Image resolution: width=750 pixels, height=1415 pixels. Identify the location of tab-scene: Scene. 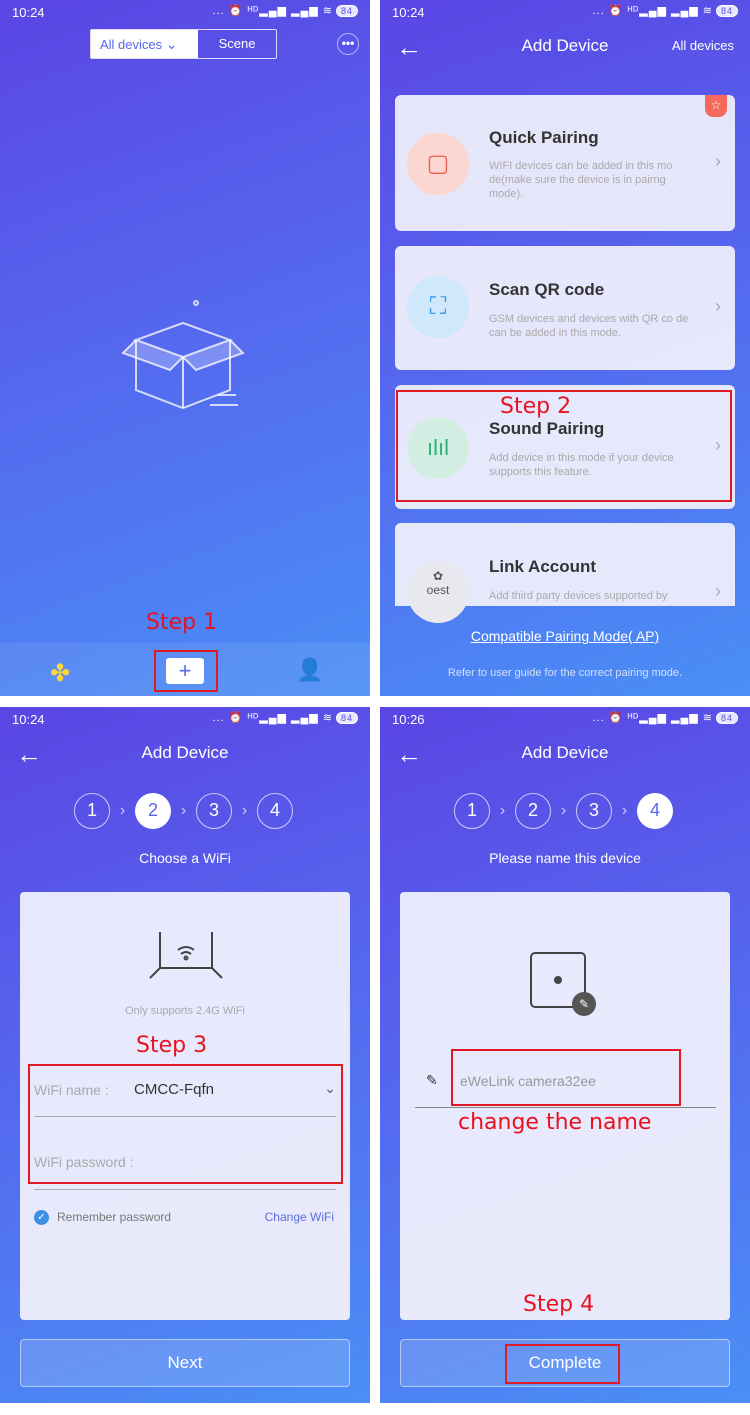
(237, 44).